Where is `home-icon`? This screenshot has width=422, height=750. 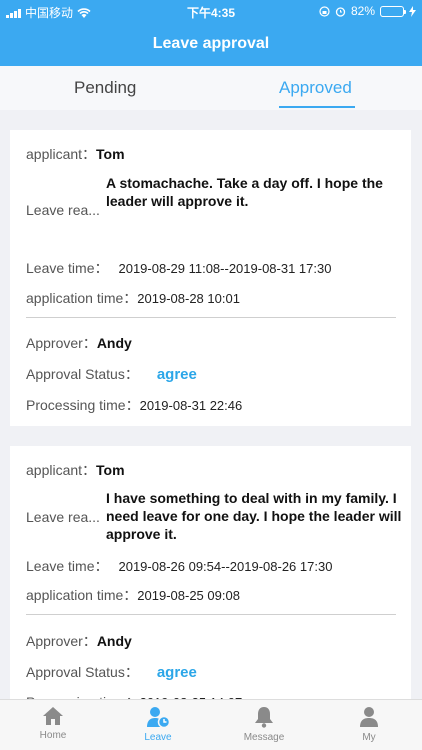
home-icon is located at coordinates (53, 716).